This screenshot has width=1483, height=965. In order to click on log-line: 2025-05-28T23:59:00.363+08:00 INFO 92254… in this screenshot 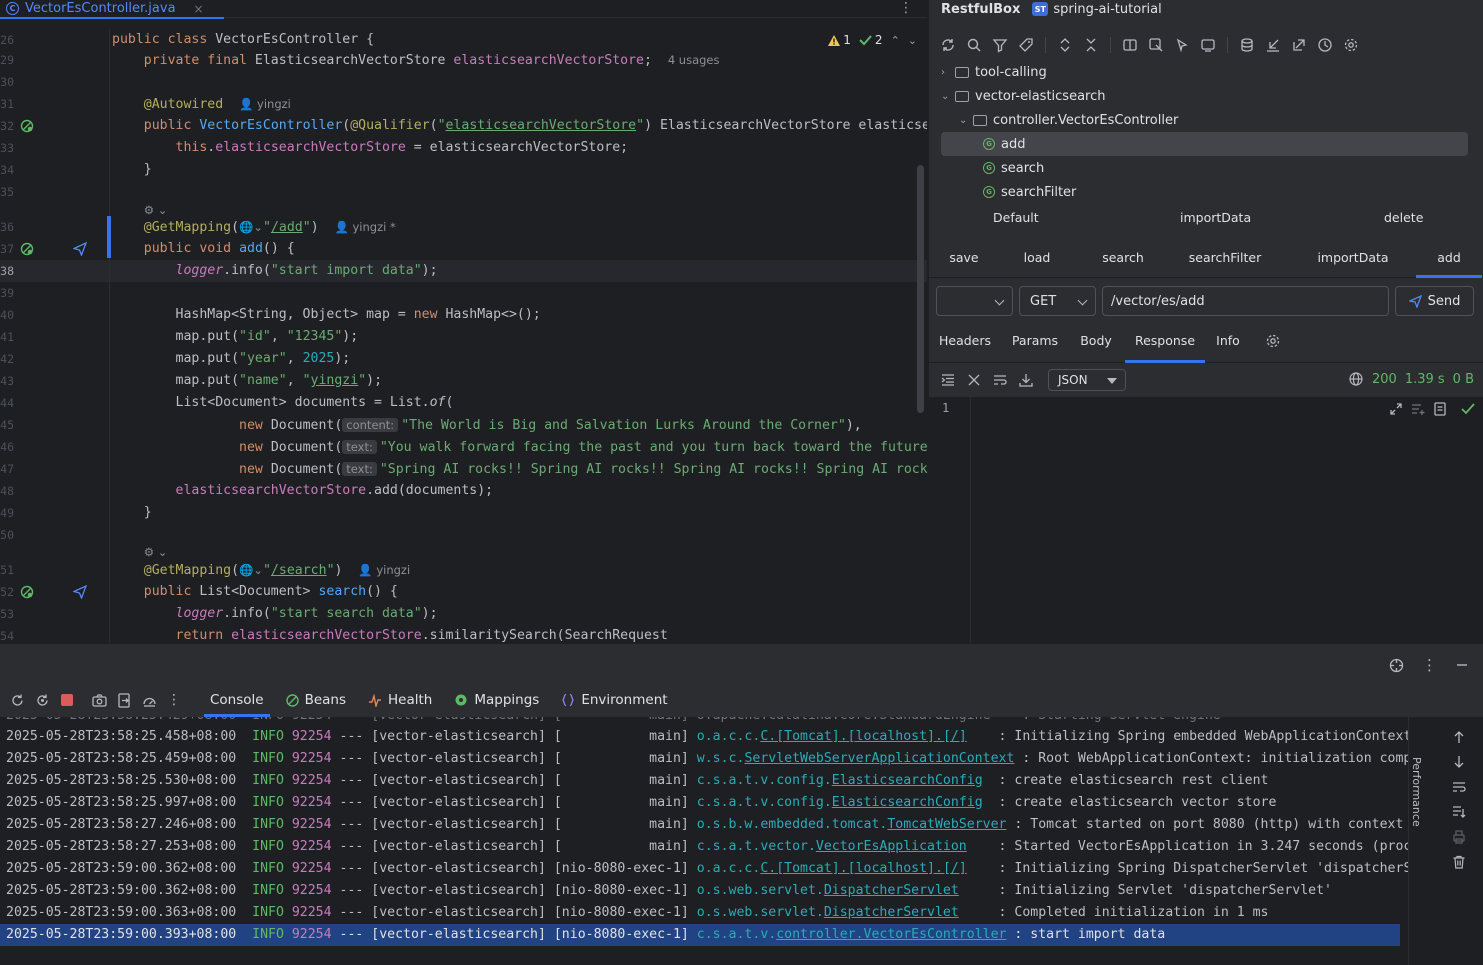, I will do `click(706, 913)`.